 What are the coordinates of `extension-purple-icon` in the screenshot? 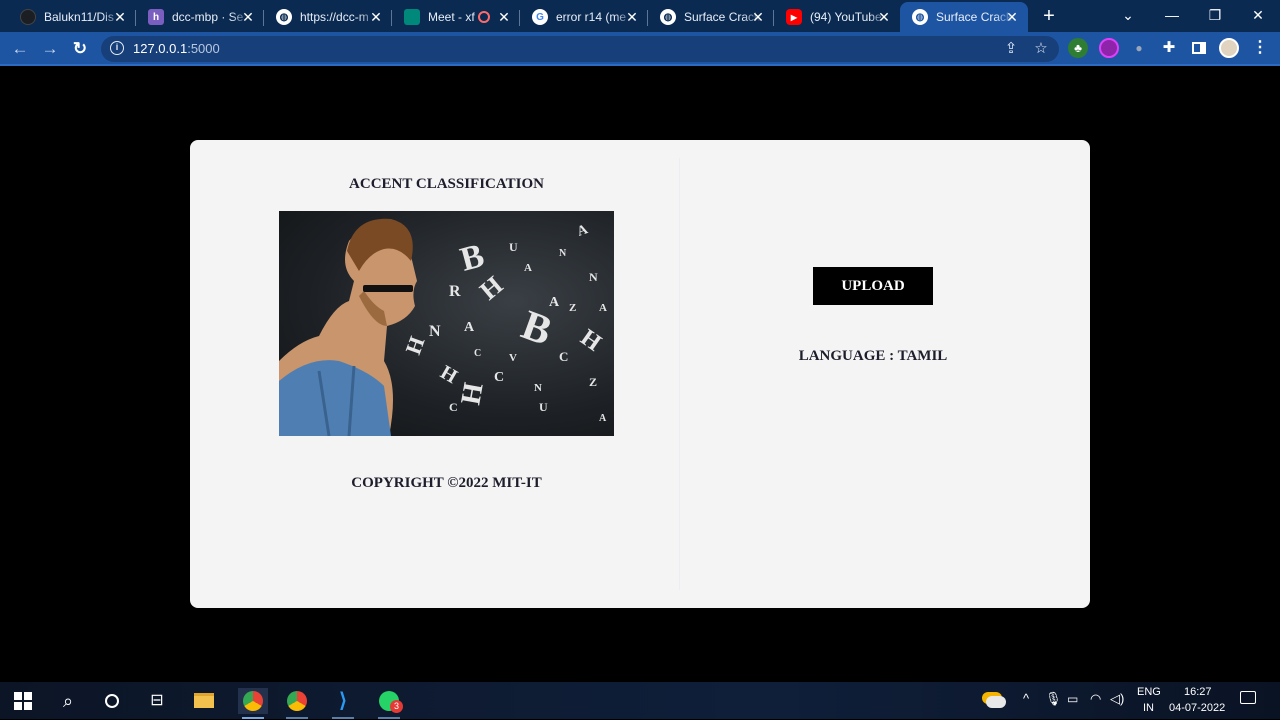 It's located at (1109, 48).